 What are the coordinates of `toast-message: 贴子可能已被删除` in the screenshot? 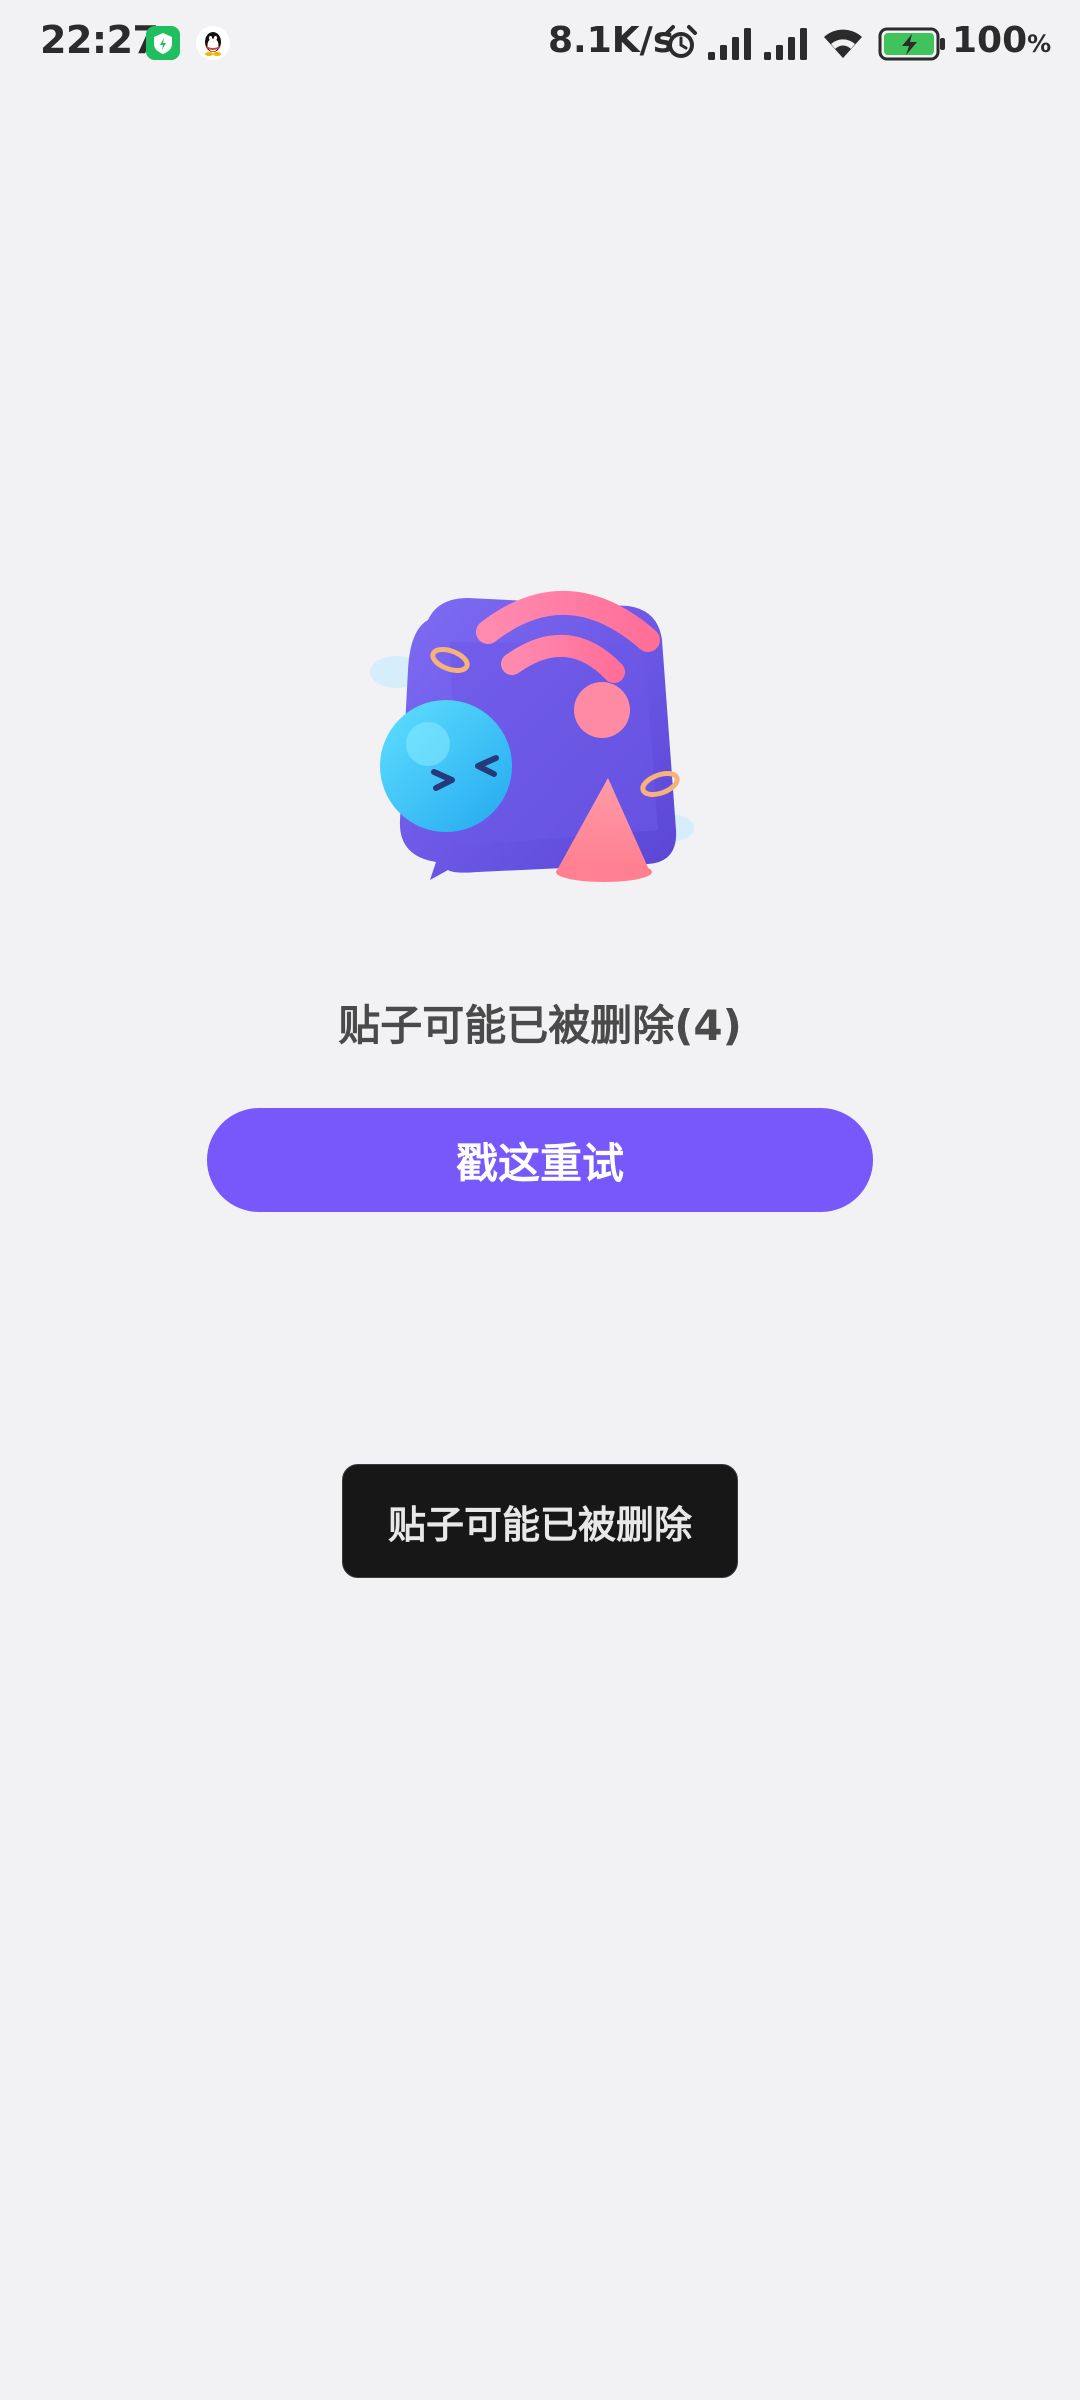 It's located at (540, 1521).